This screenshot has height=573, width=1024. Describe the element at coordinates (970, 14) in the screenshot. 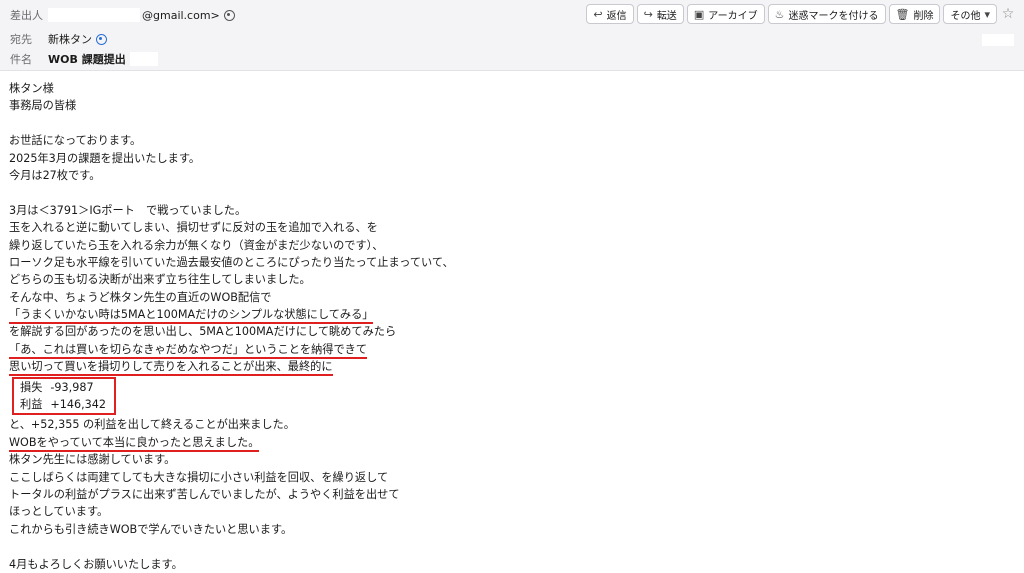

I see `more-button: その他 ▾` at that location.